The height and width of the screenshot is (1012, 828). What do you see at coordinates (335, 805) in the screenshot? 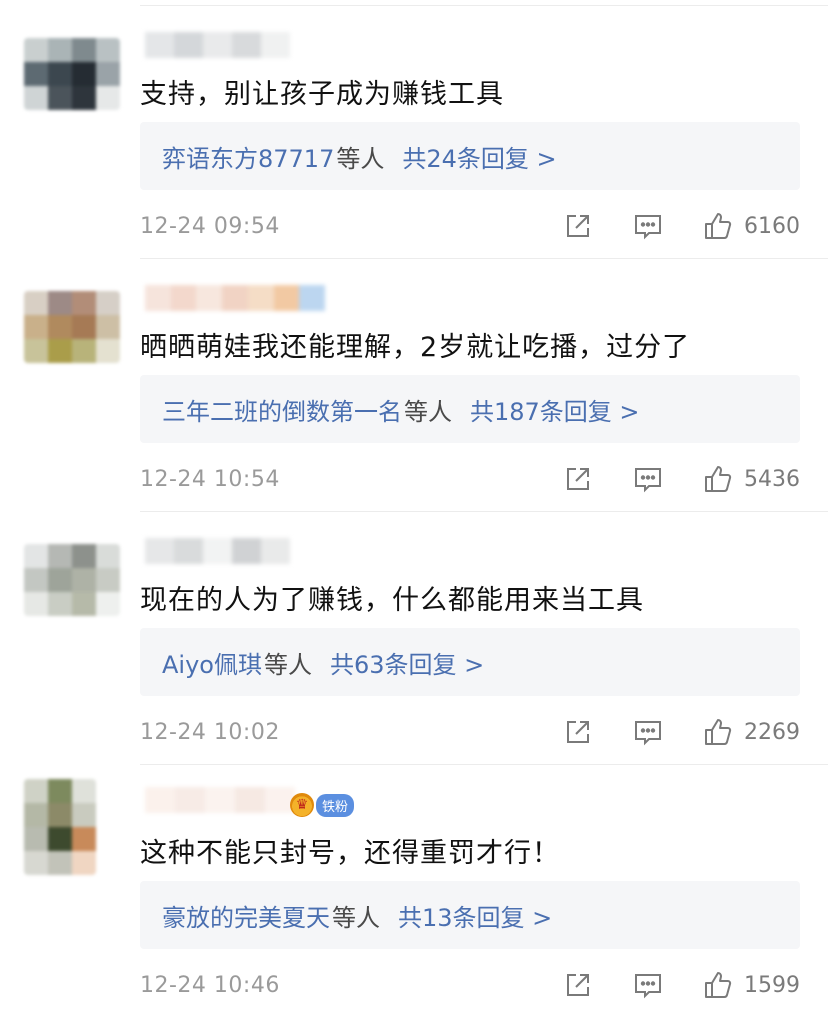
I see `fan-badge-label: 铁粉` at bounding box center [335, 805].